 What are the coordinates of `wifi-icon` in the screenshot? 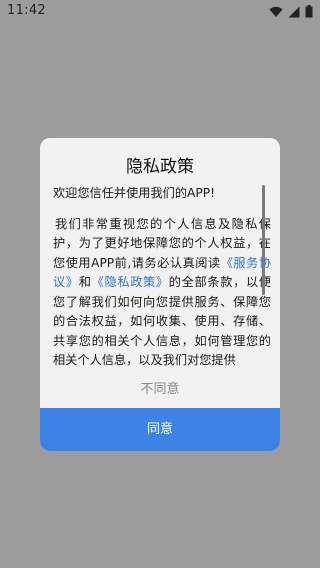 It's located at (276, 12).